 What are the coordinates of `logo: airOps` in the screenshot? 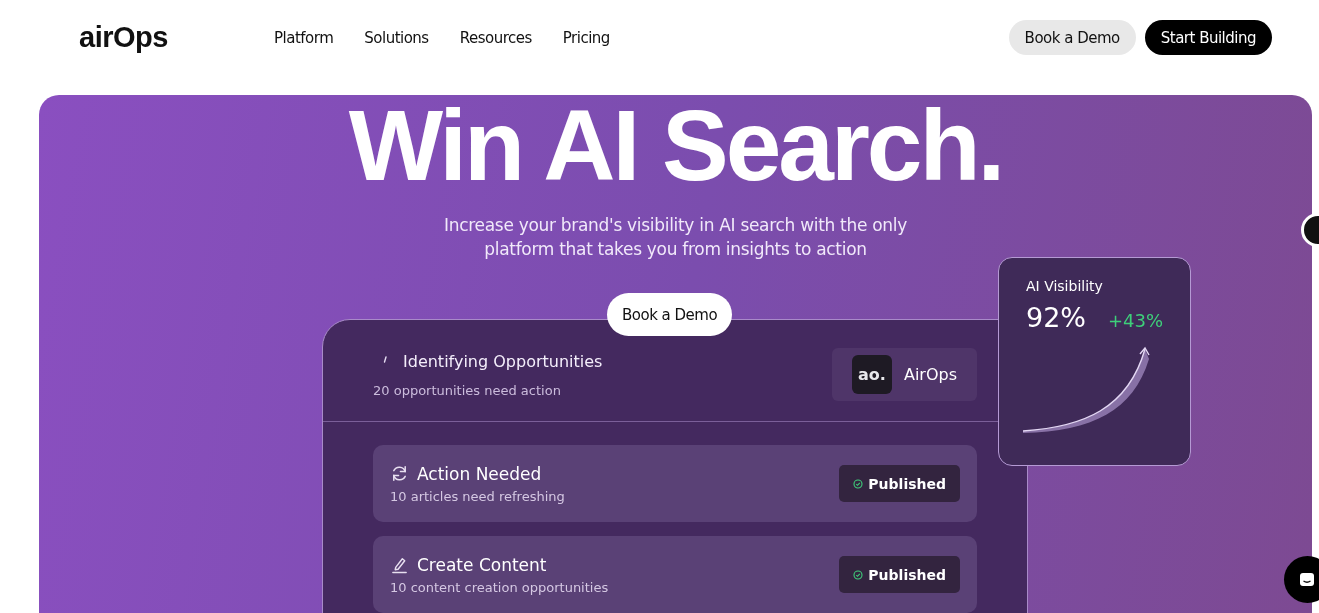 It's located at (176, 37).